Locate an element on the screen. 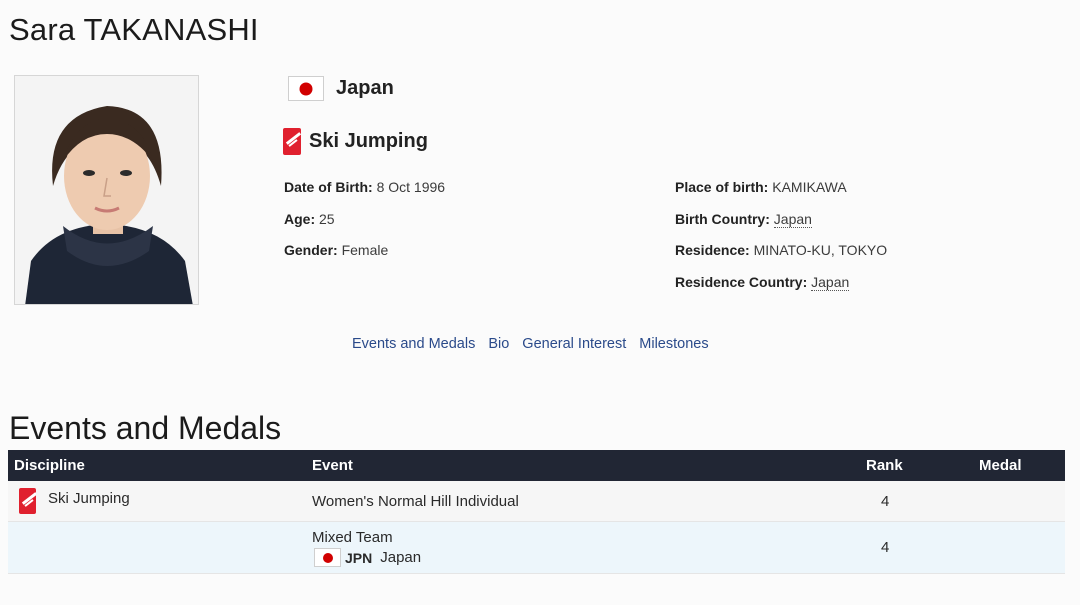 Image resolution: width=1080 pixels, height=605 pixels. dob-value: 8 Oct 1996 is located at coordinates (411, 187).